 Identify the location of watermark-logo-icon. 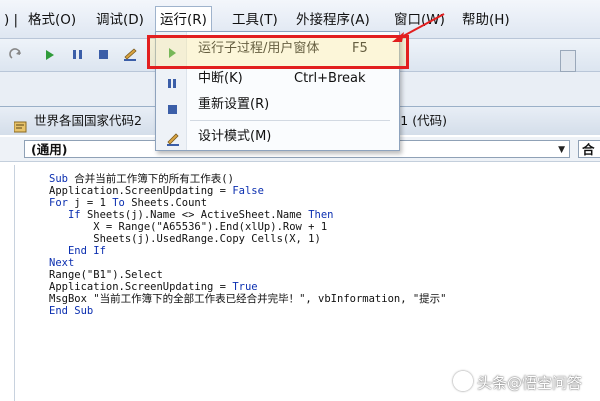
(462, 381).